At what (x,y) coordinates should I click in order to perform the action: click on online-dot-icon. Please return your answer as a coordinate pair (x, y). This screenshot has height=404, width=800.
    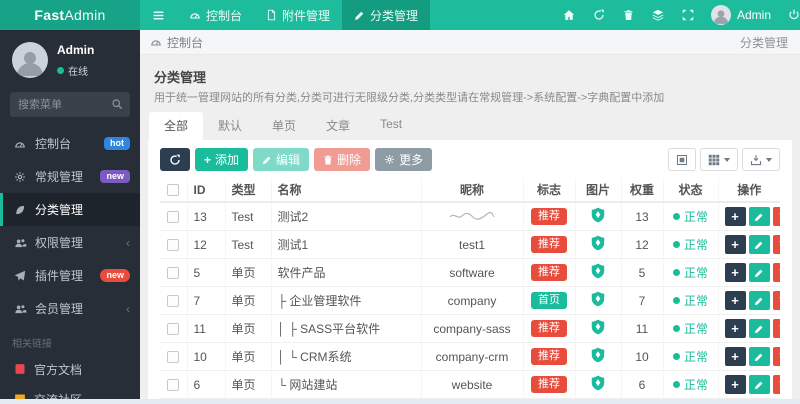
    Looking at the image, I should click on (60, 70).